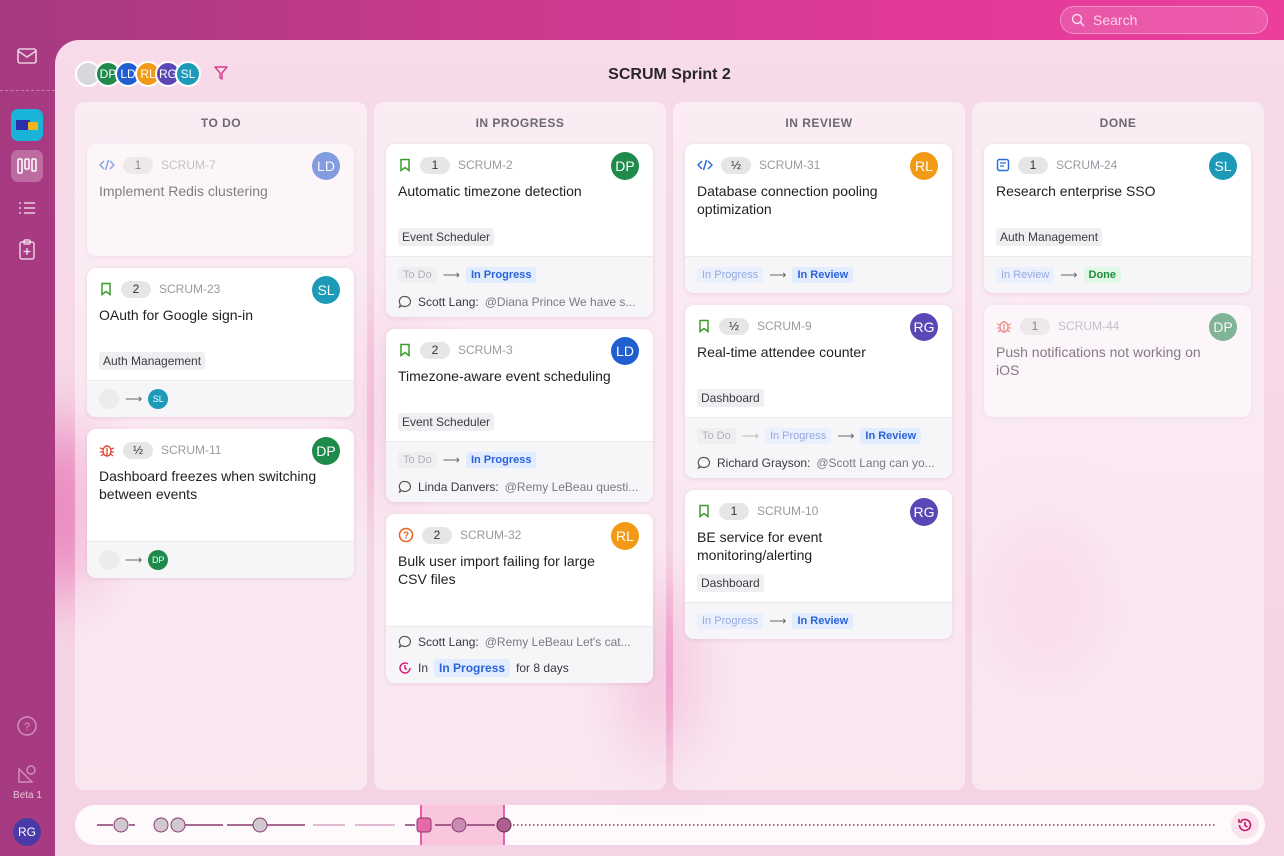 The width and height of the screenshot is (1284, 856). Describe the element at coordinates (519, 535) in the screenshot. I see `card-meta: ? 2 SCRUM-32` at that location.